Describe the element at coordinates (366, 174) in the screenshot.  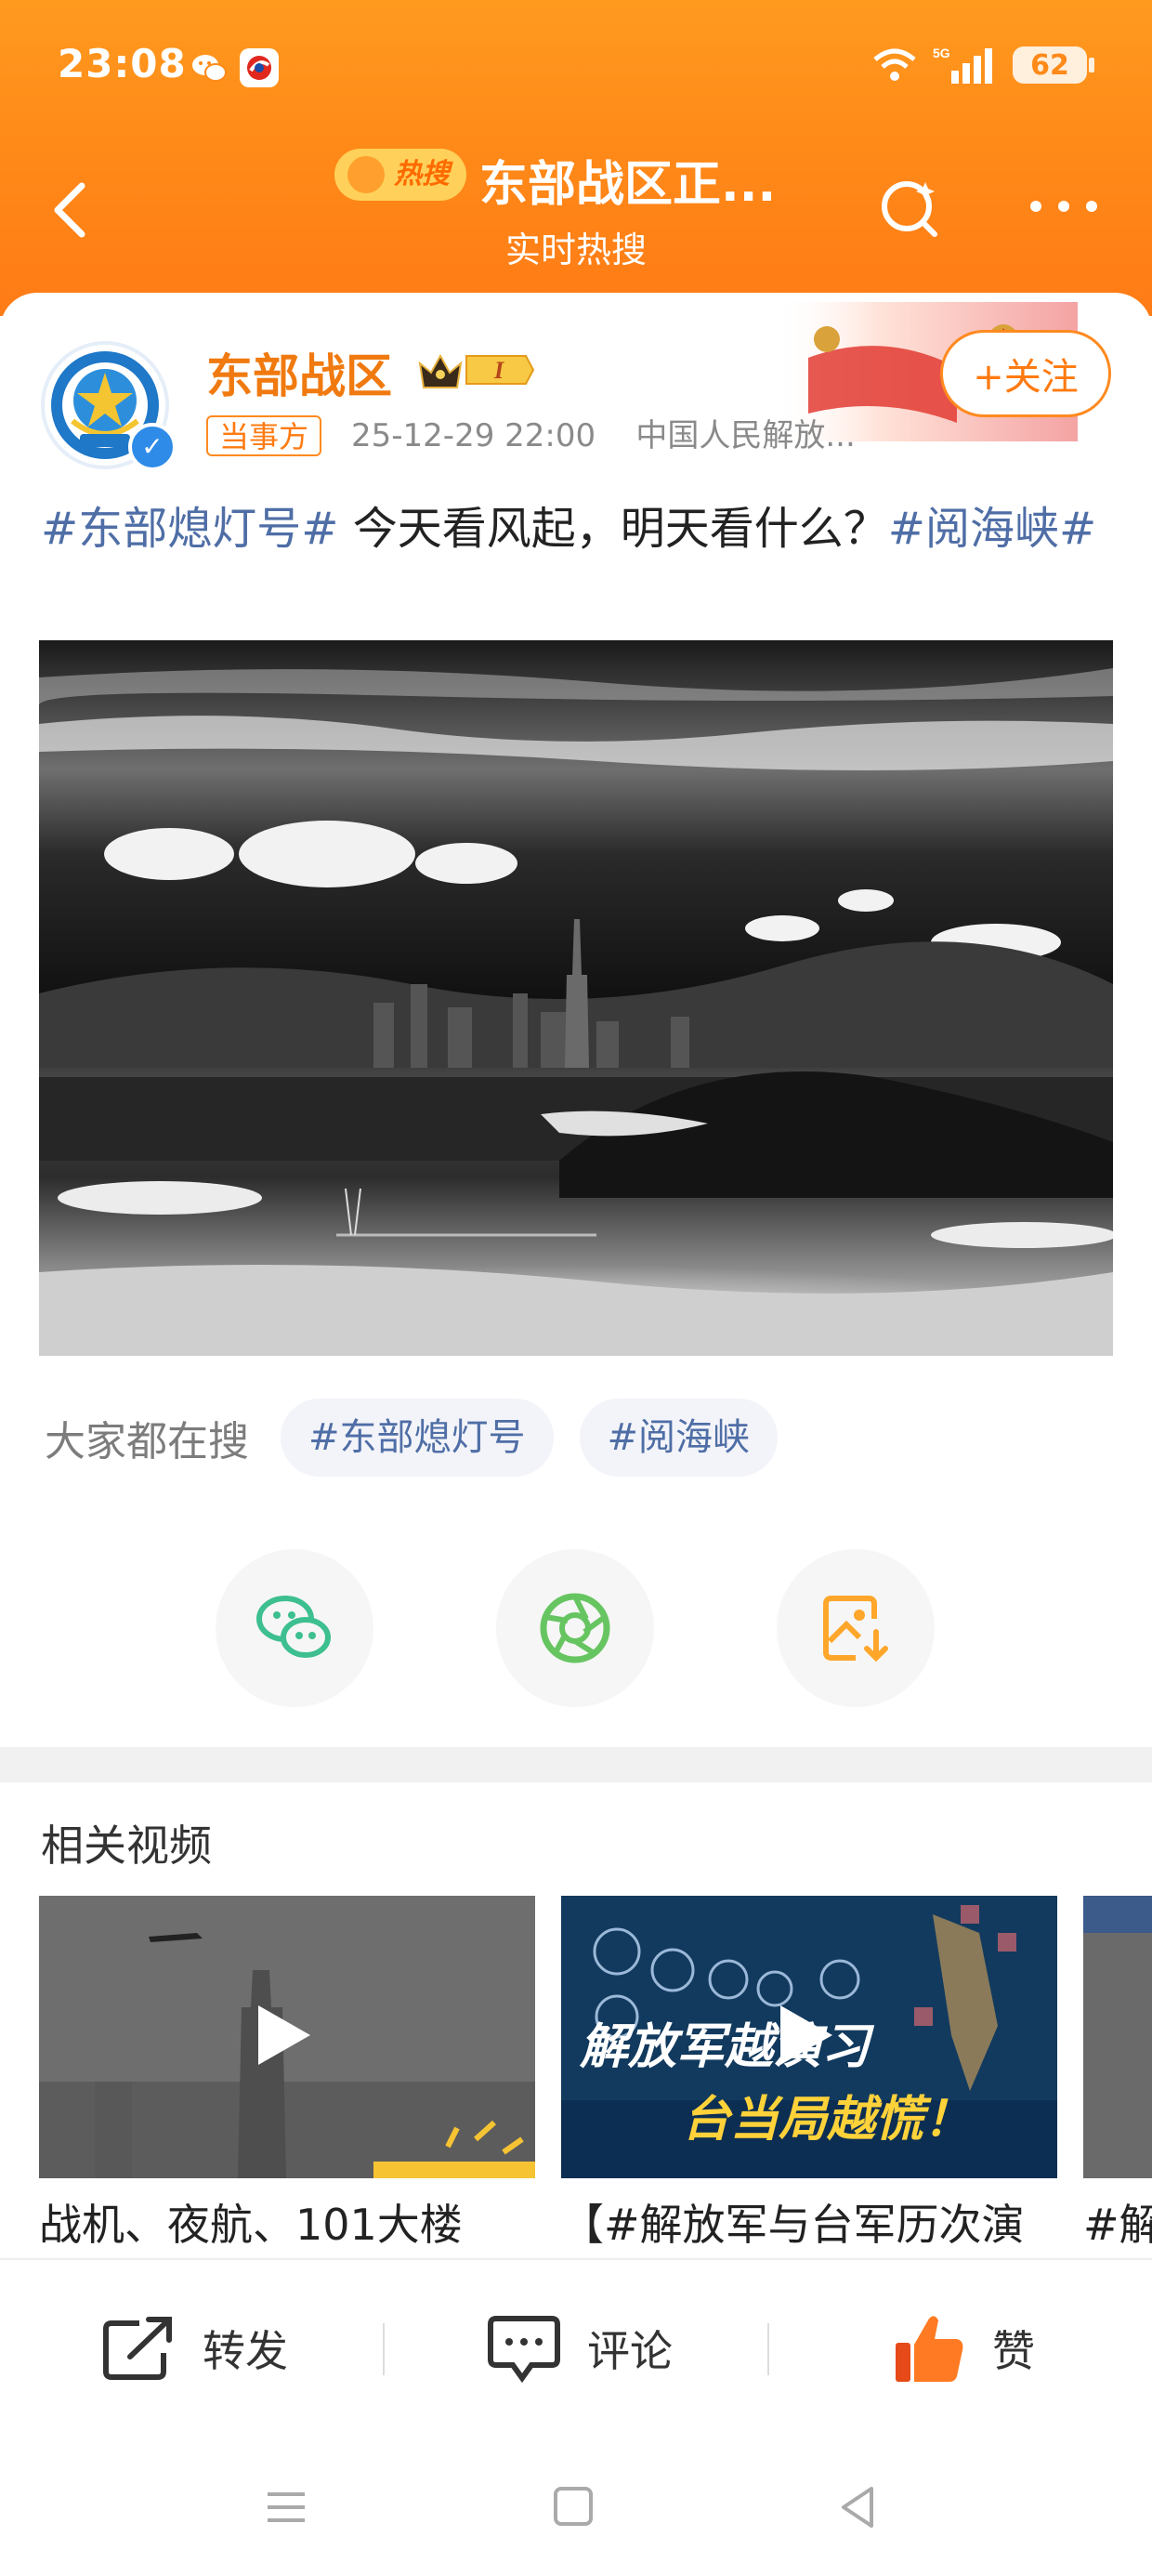
I see `search-icon` at that location.